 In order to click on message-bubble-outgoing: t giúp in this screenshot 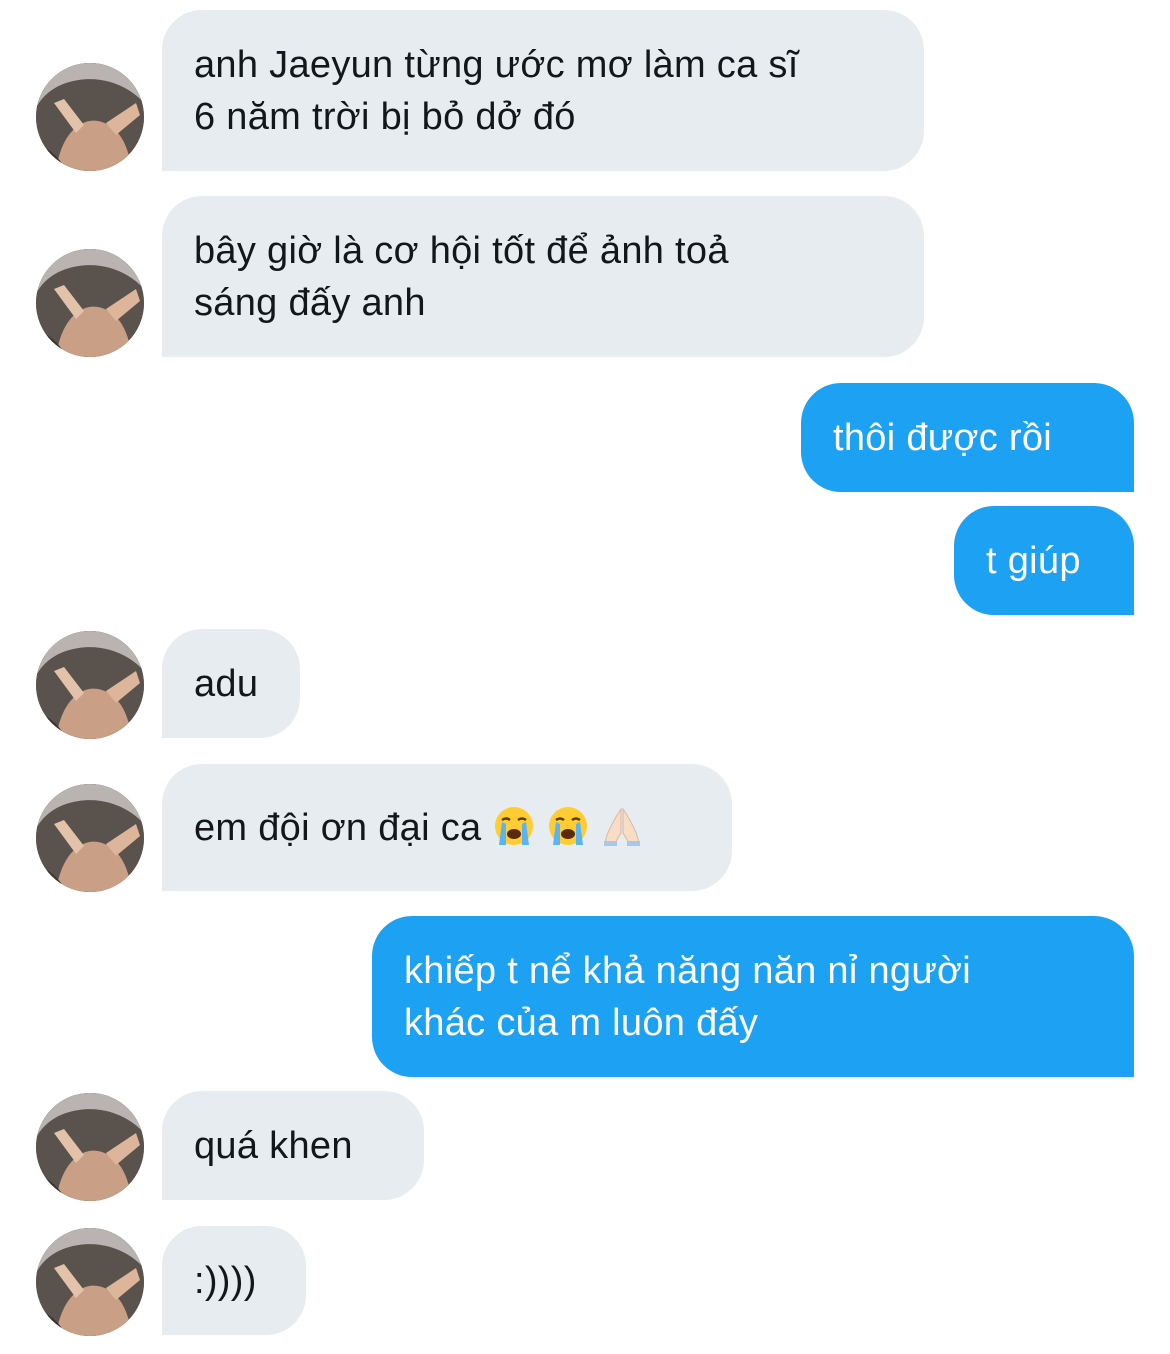, I will do `click(1044, 560)`.